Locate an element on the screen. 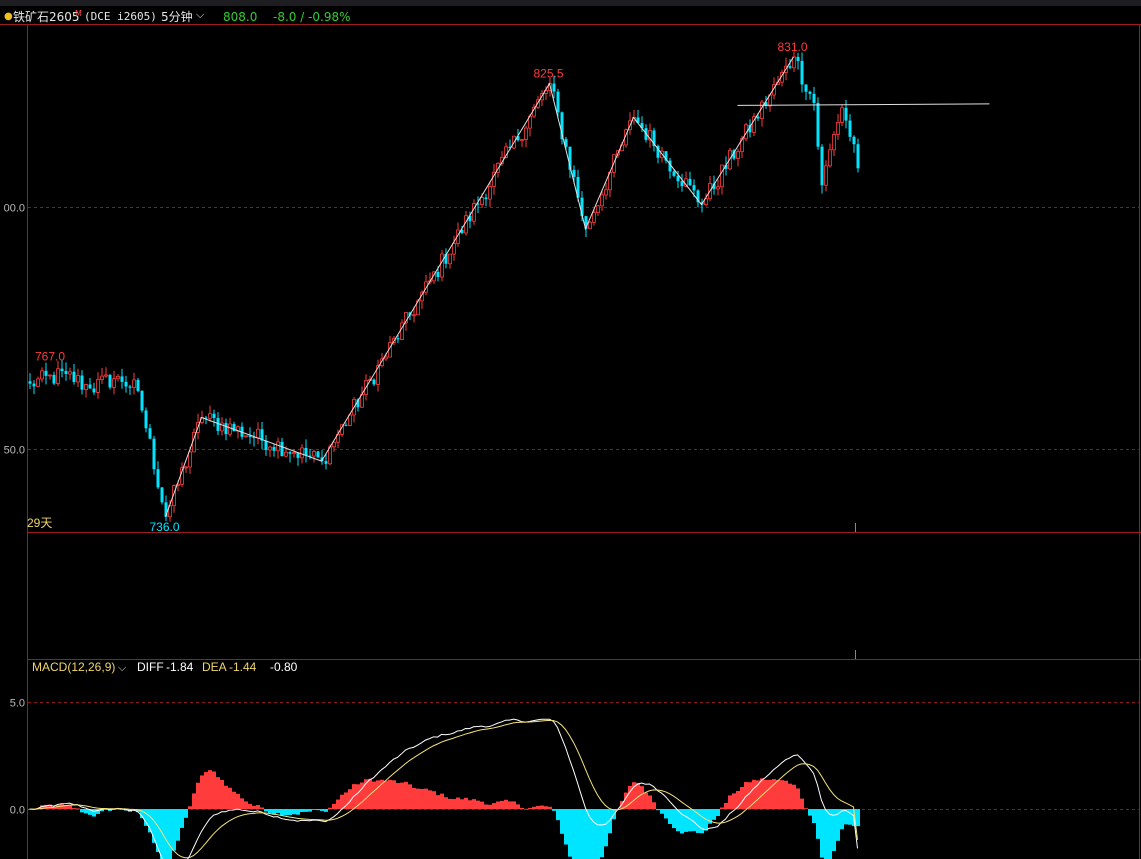 The image size is (1141, 859). diff-line is located at coordinates (443, 788).